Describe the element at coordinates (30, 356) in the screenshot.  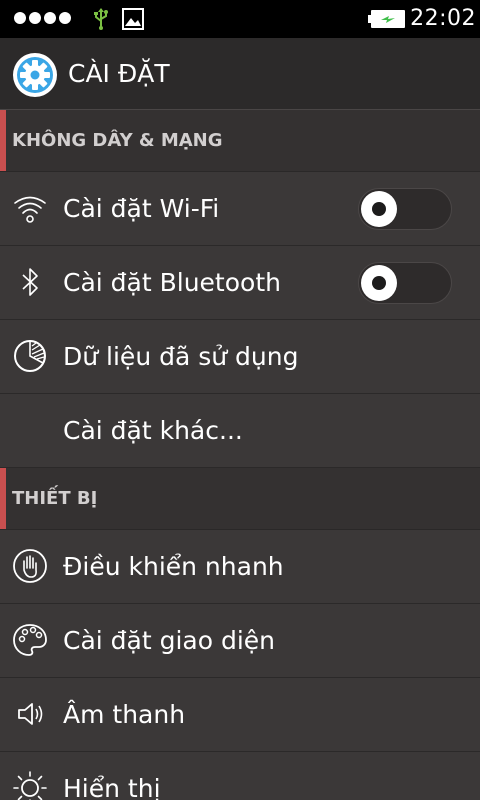
I see `data-usage-icon` at that location.